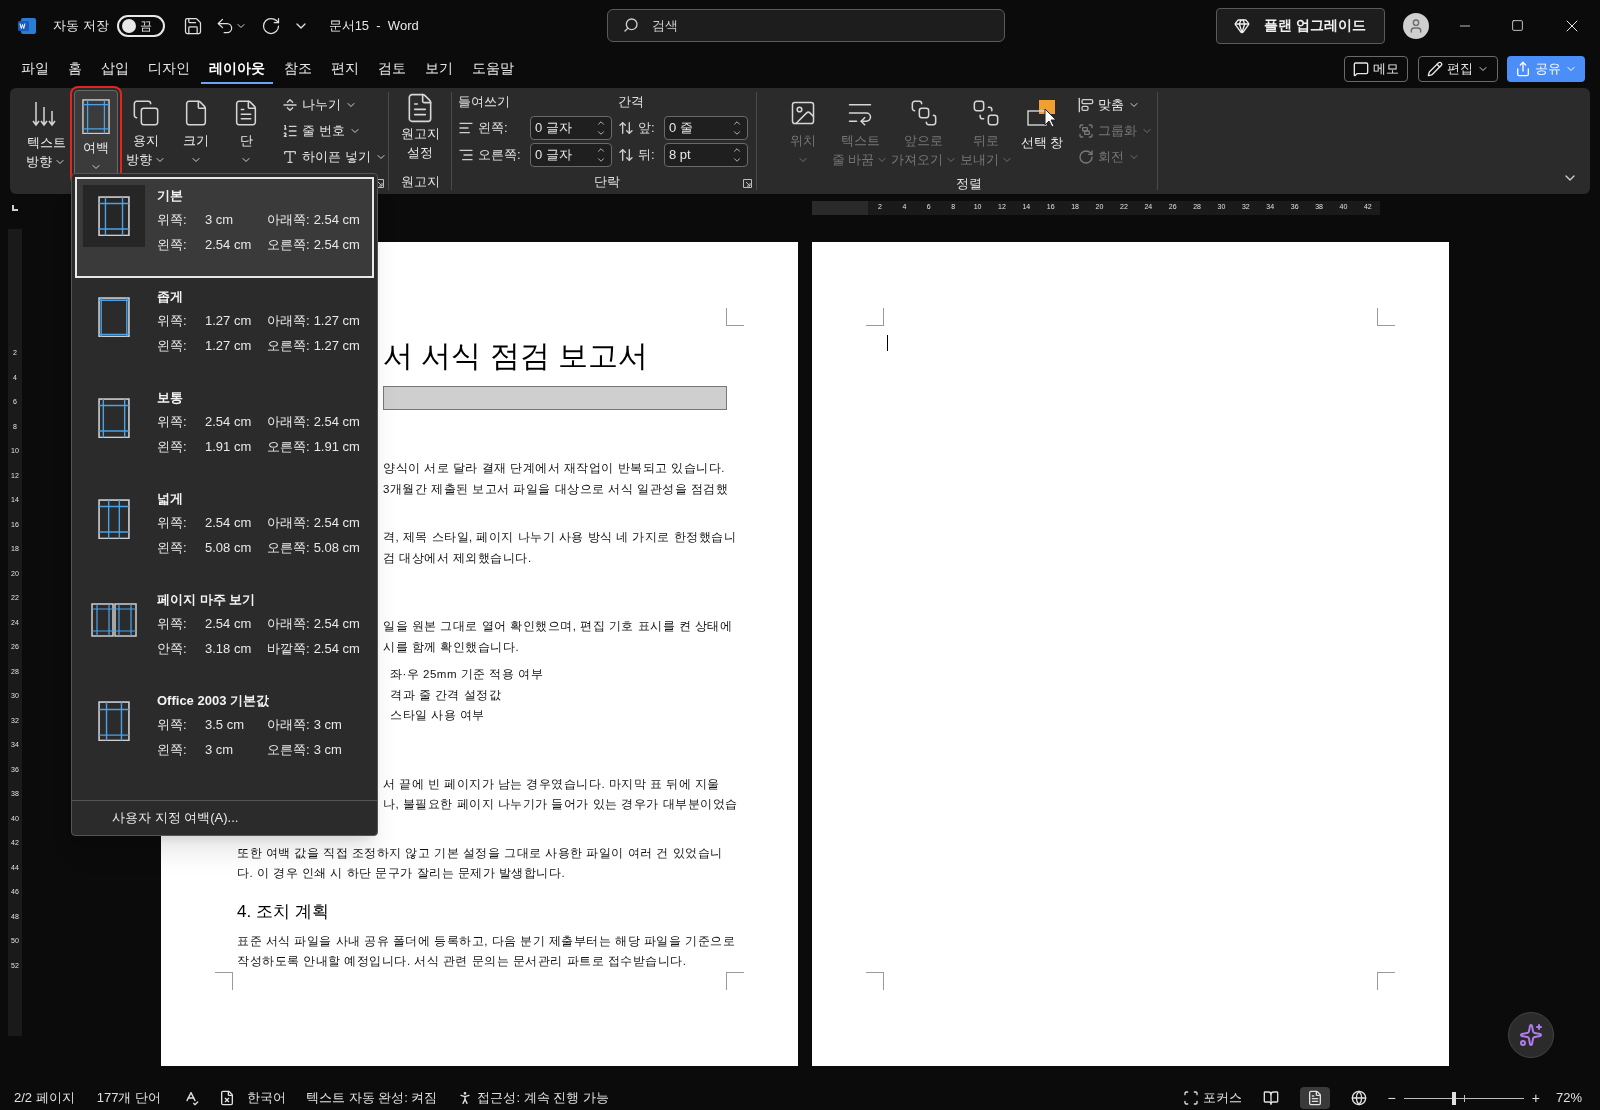 The image size is (1600, 1110). Describe the element at coordinates (706, 127) in the screenshot. I see `spin-field: 0 줄` at that location.